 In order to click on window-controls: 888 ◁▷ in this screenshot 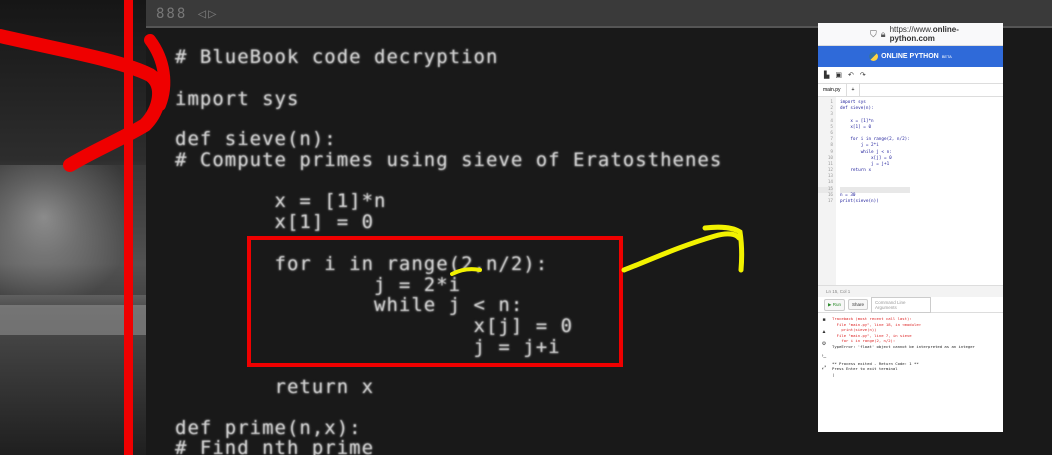, I will do `click(187, 14)`.